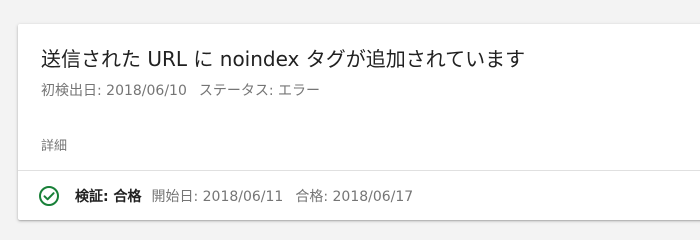 The image size is (700, 240). What do you see at coordinates (415, 59) in the screenshot?
I see `issue-title-suffix: タグが追加されています` at bounding box center [415, 59].